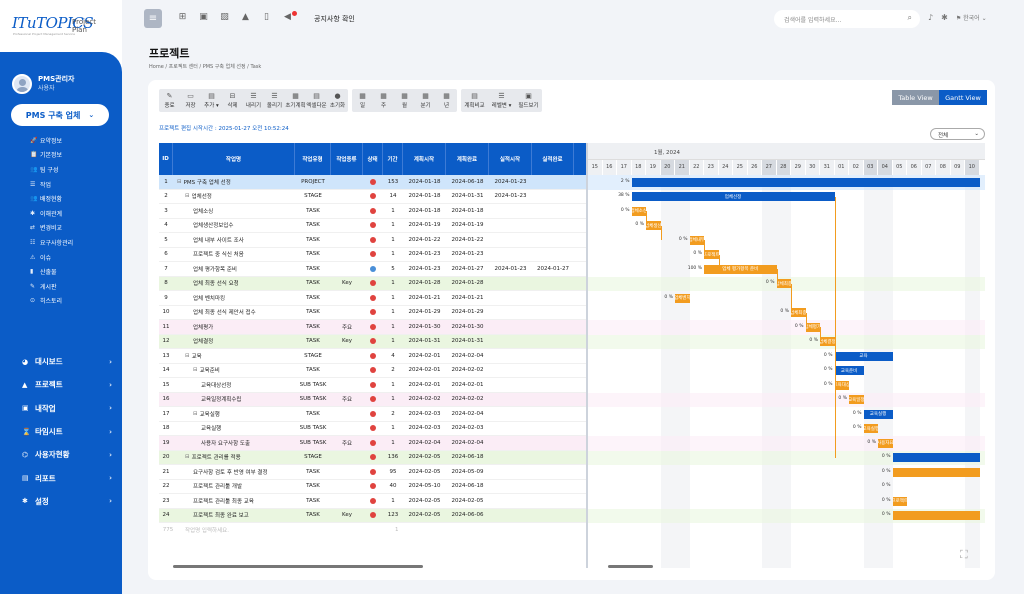 This screenshot has width=1024, height=594. I want to click on fullscreen-icon: ⛶, so click(967, 555).